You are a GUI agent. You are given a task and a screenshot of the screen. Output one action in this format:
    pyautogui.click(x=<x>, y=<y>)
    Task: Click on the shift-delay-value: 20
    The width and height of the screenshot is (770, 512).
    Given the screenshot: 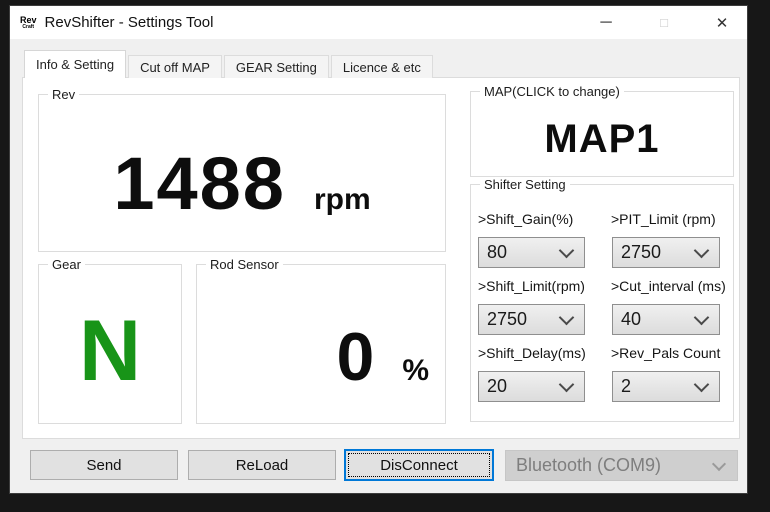 What is the action you would take?
    pyautogui.click(x=497, y=386)
    